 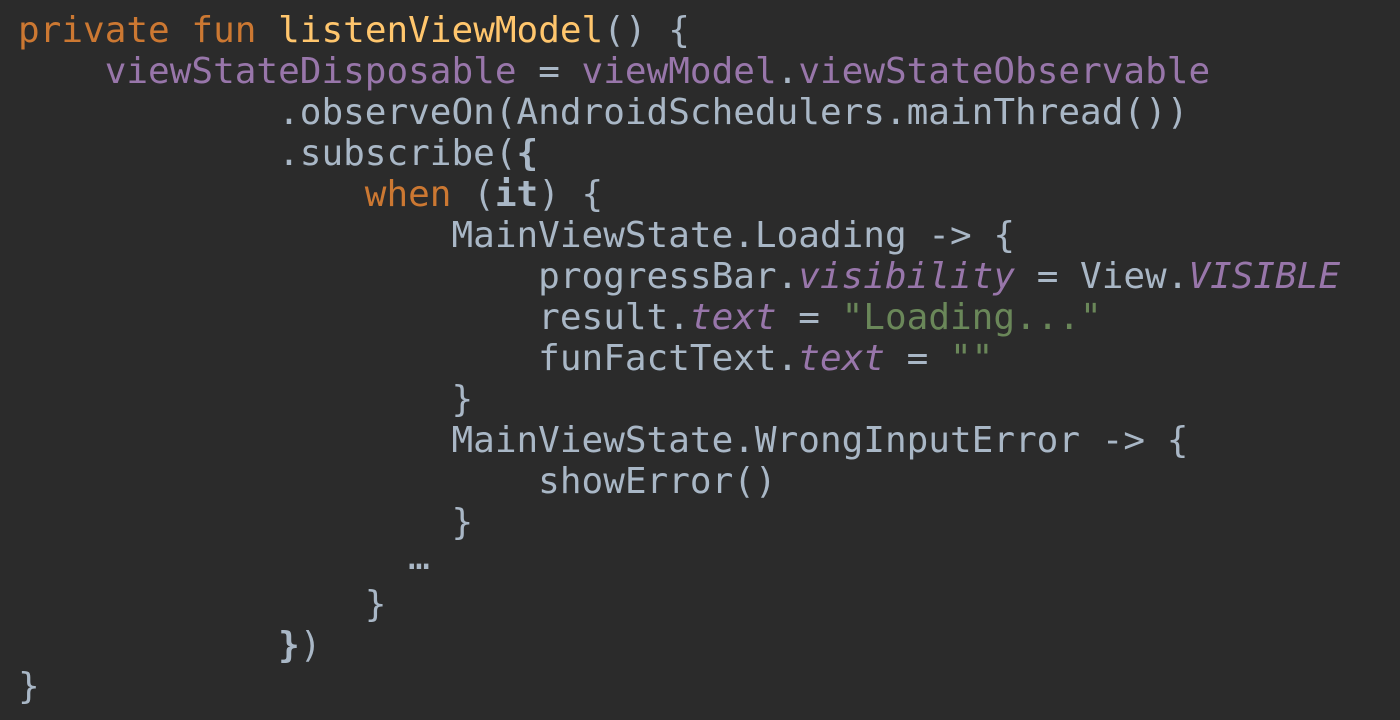 I want to click on code-token: fun, so click(x=224, y=30).